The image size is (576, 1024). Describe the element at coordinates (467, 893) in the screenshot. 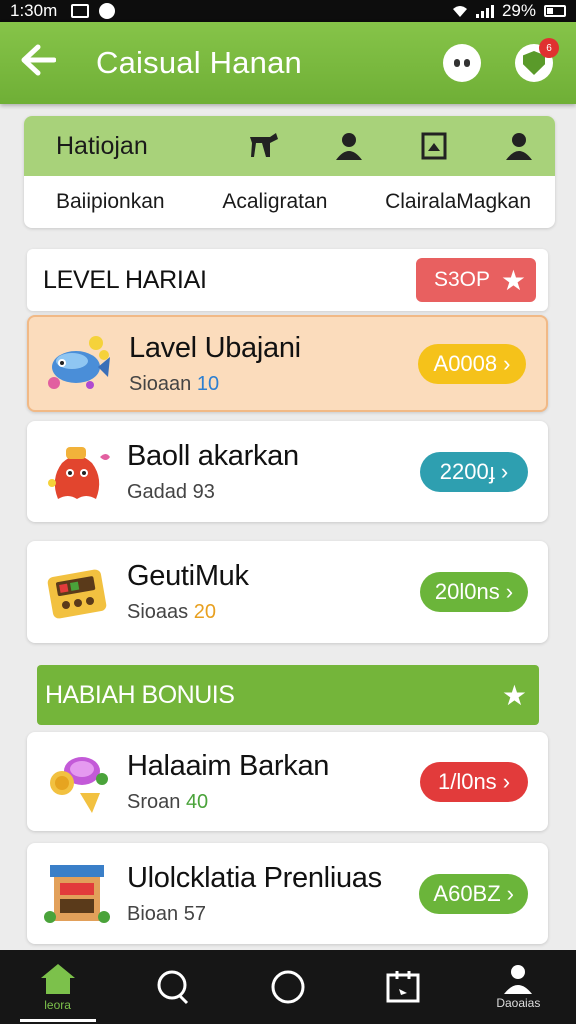

I see `item-button-label: A60BZ` at that location.